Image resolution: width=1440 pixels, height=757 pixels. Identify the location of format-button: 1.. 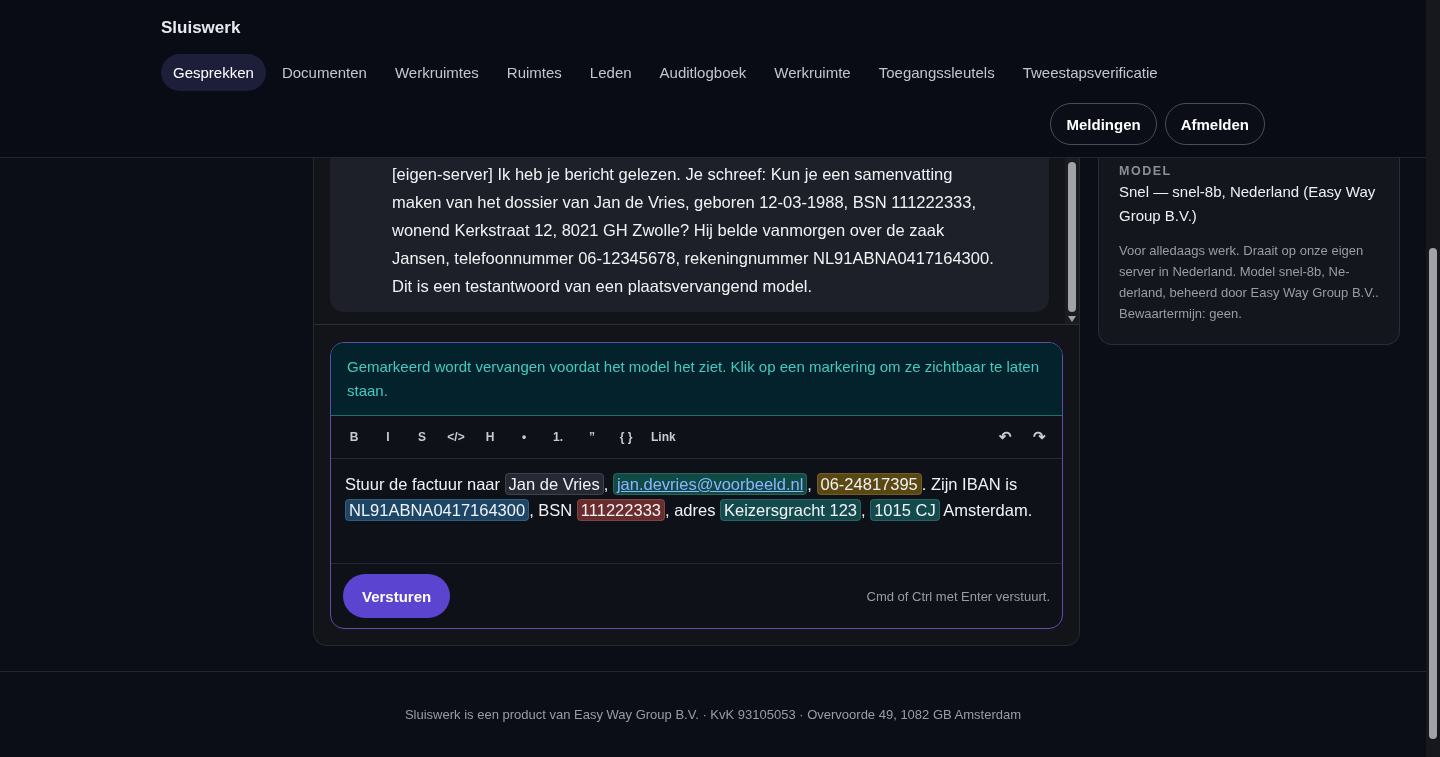
(558, 437).